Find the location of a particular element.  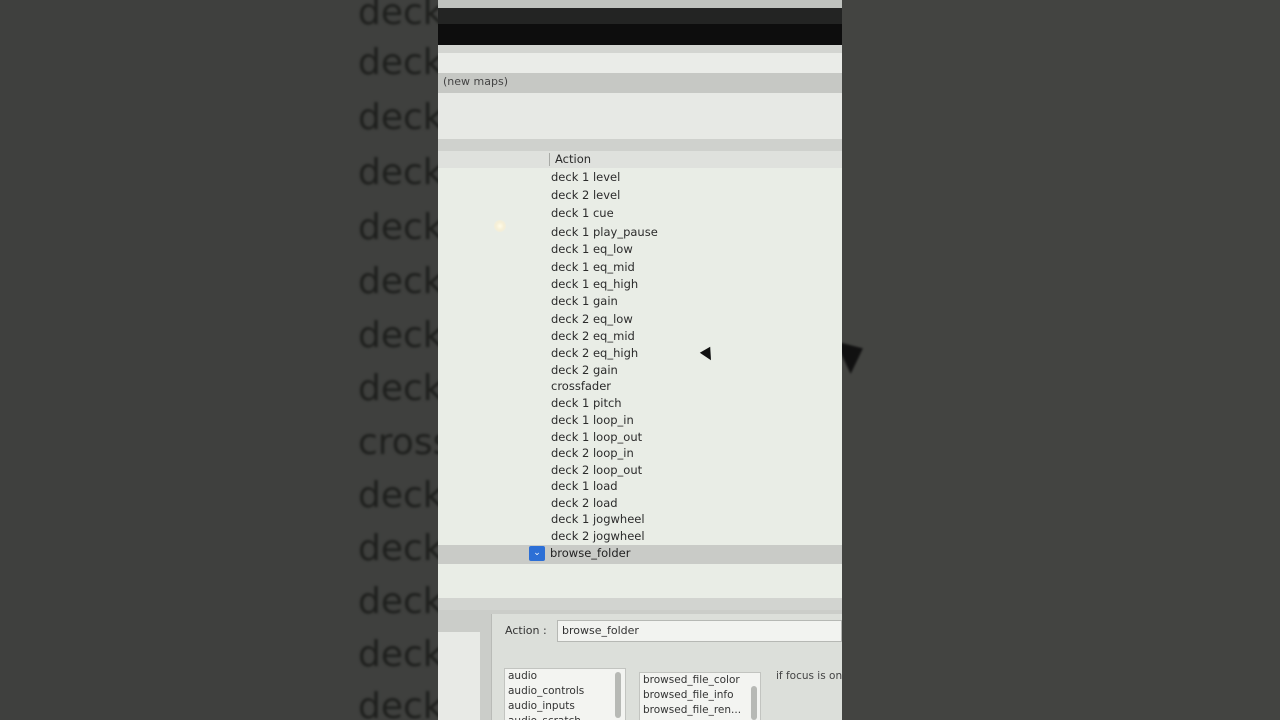

action-label: Action : is located at coordinates (526, 630).